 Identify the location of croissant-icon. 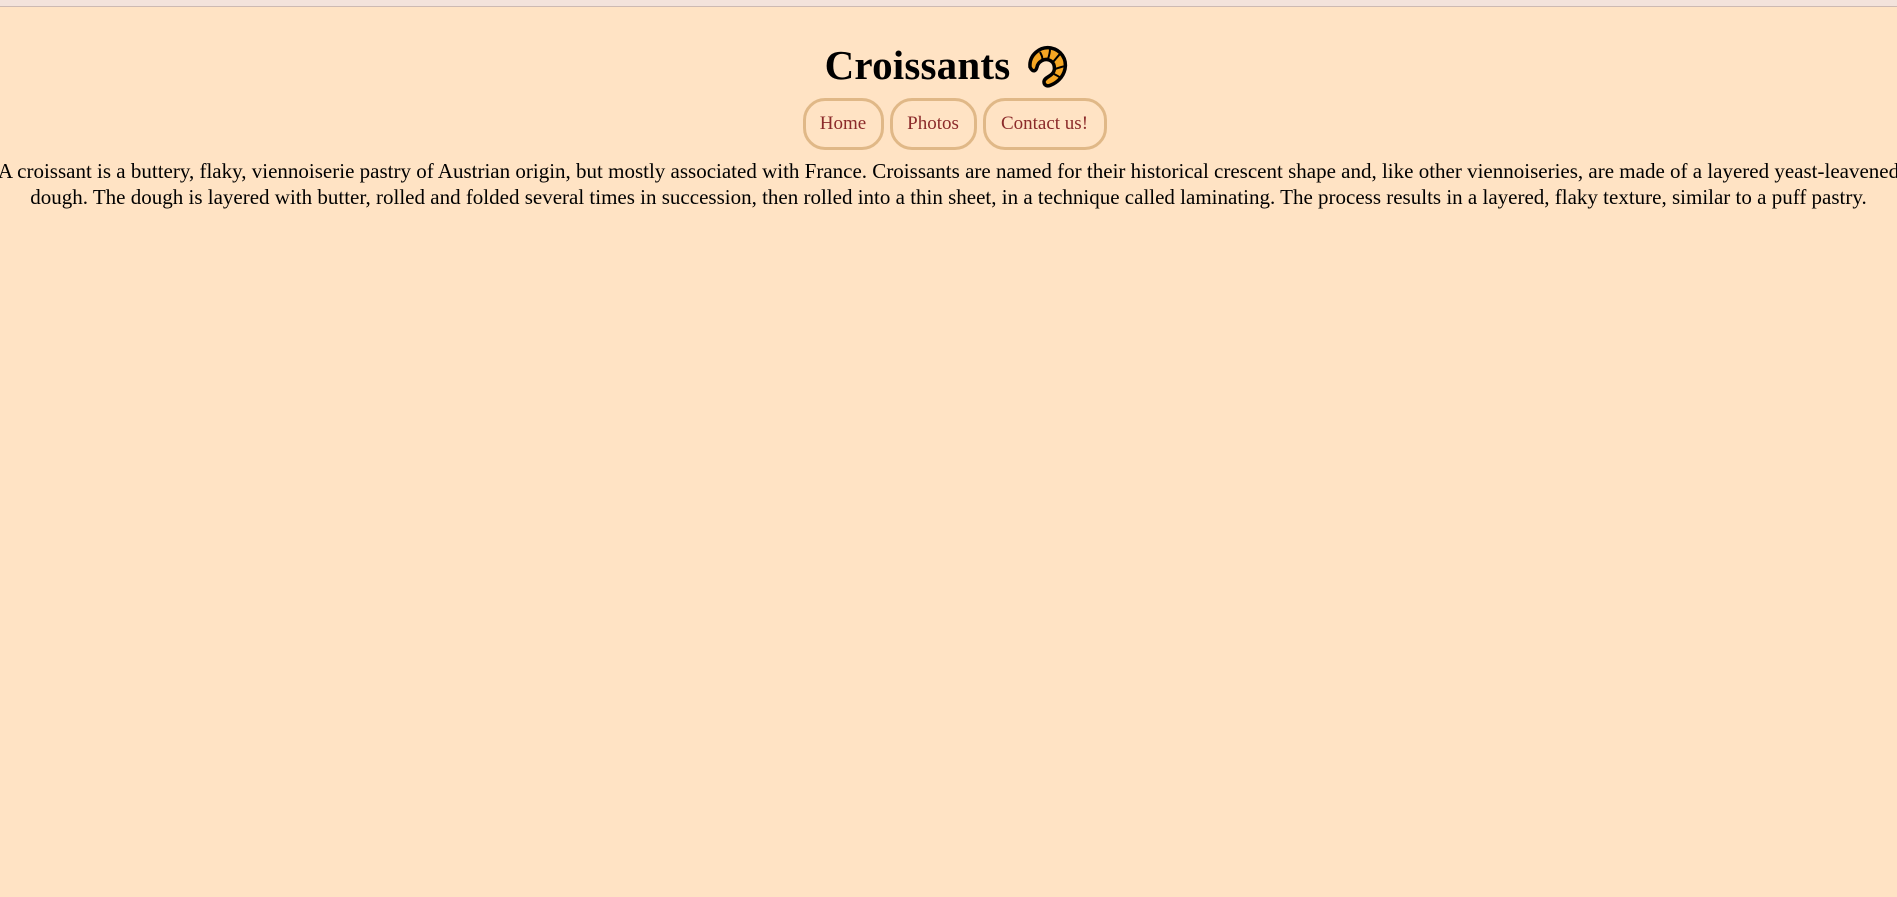
(1047, 65).